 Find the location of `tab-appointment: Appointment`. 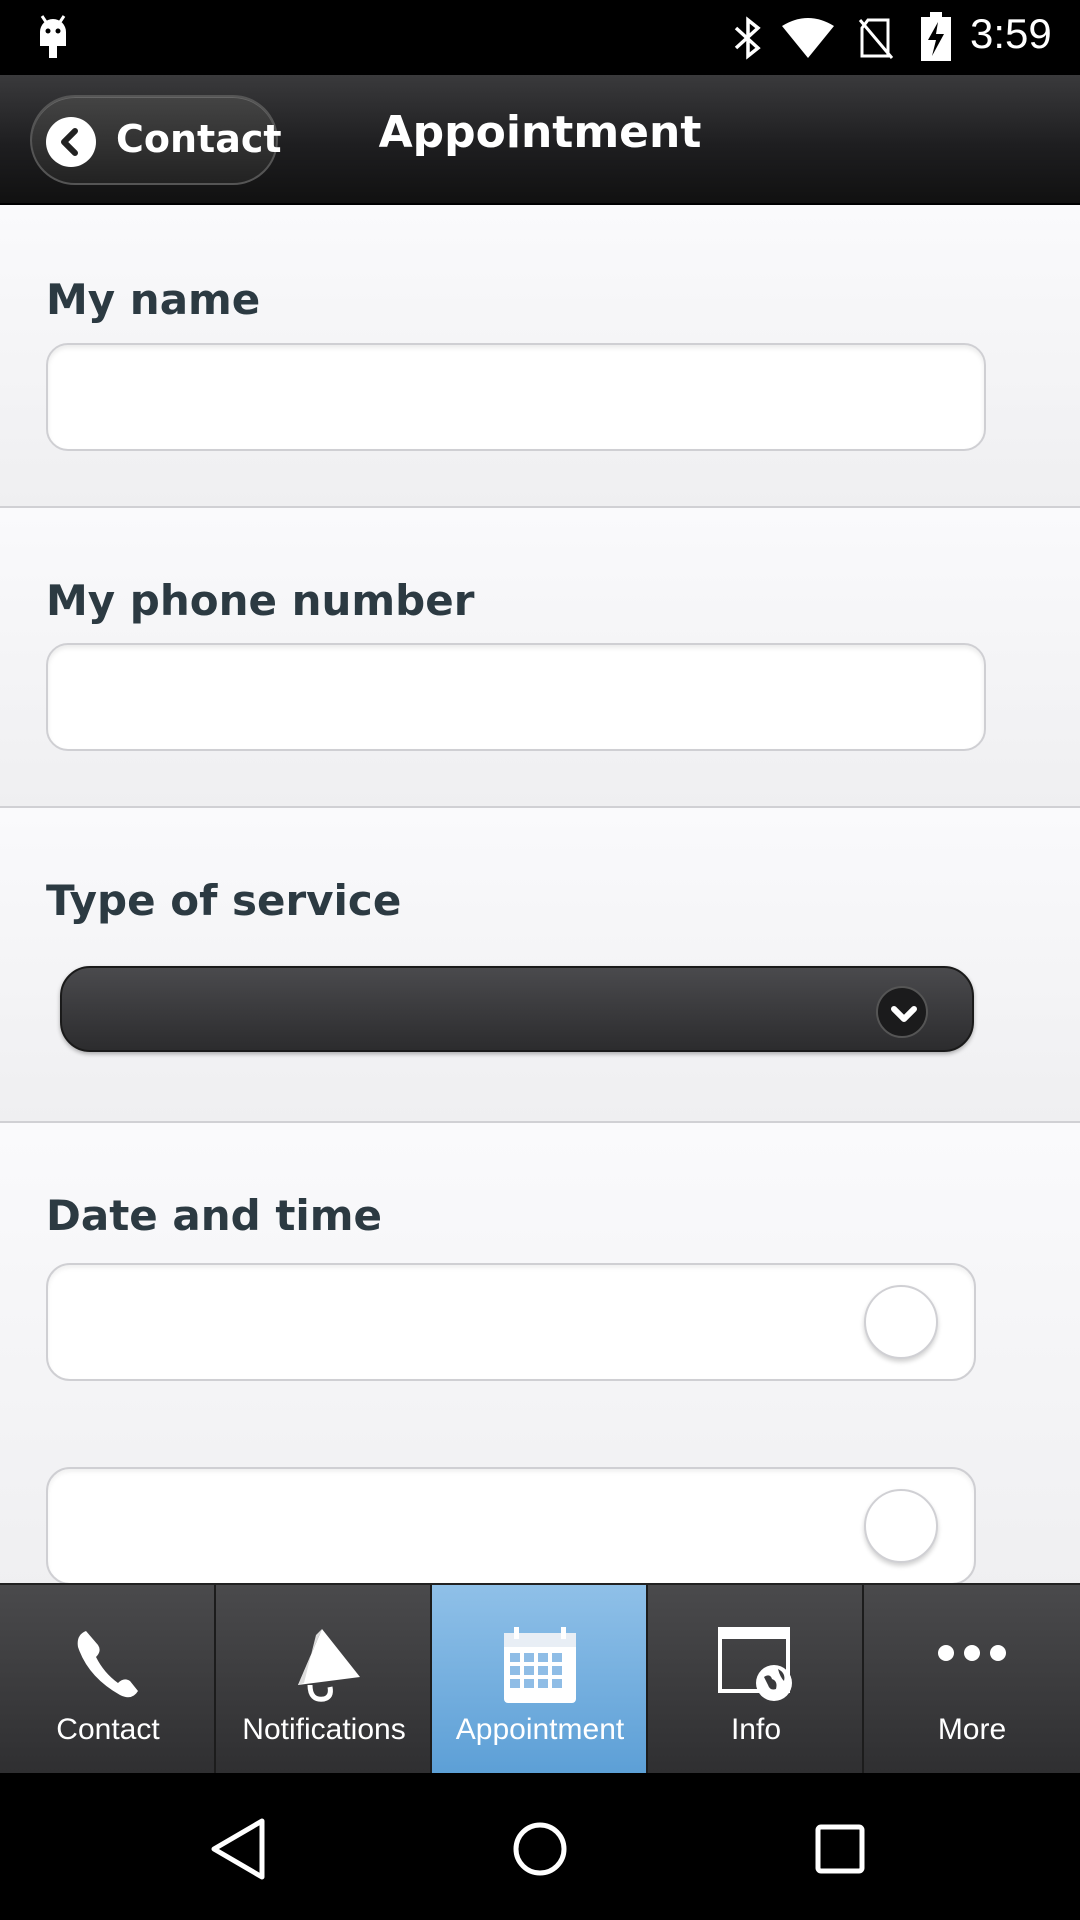

tab-appointment: Appointment is located at coordinates (540, 1680).